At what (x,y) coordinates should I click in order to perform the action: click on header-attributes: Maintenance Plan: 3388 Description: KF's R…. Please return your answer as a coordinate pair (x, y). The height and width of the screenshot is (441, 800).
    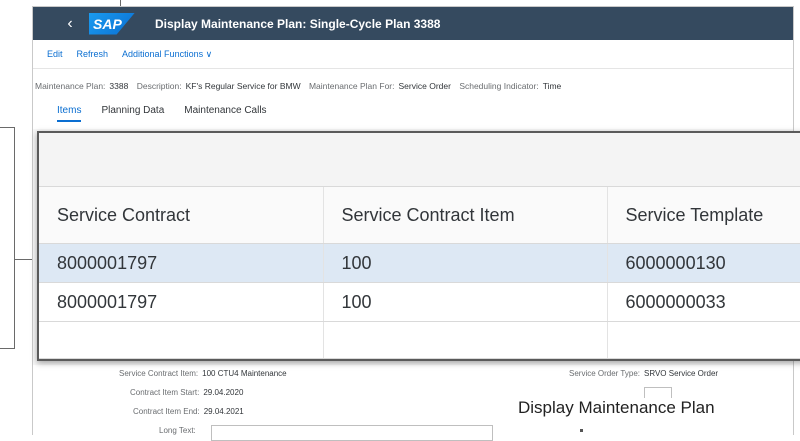
    Looking at the image, I should click on (298, 86).